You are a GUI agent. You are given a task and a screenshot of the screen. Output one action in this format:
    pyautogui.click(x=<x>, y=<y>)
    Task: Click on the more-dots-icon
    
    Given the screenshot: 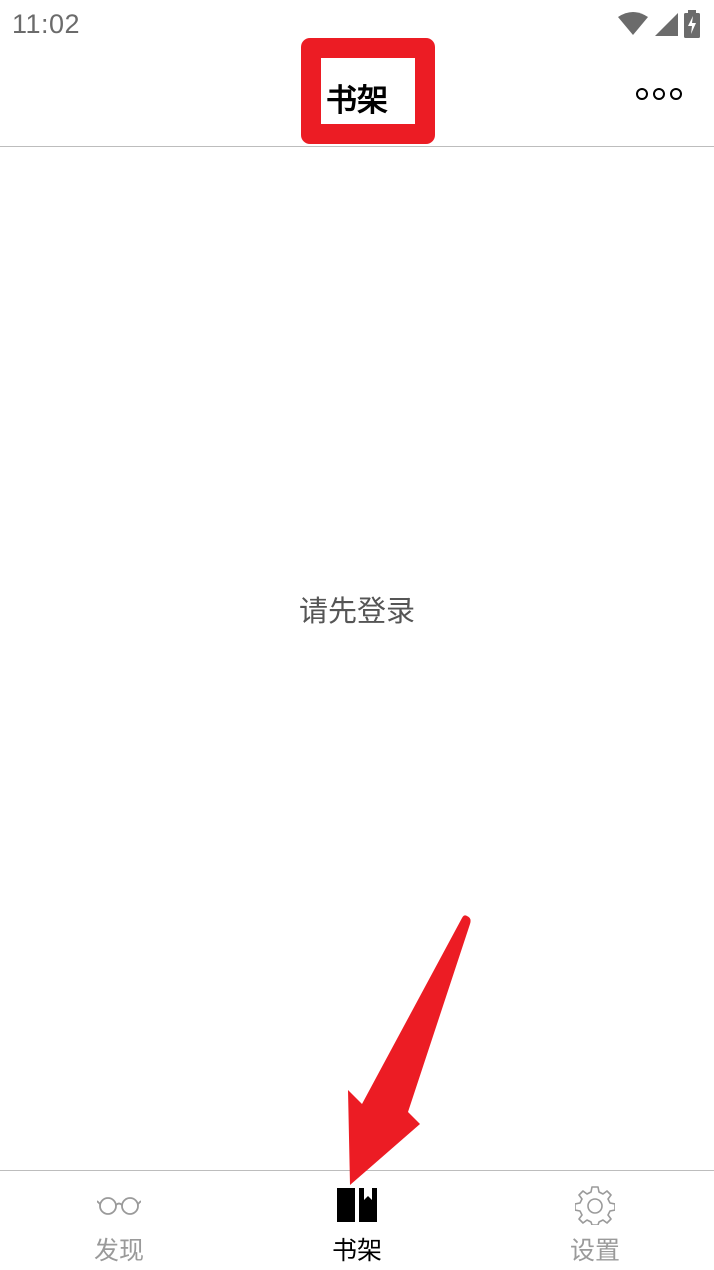 What is the action you would take?
    pyautogui.click(x=659, y=96)
    